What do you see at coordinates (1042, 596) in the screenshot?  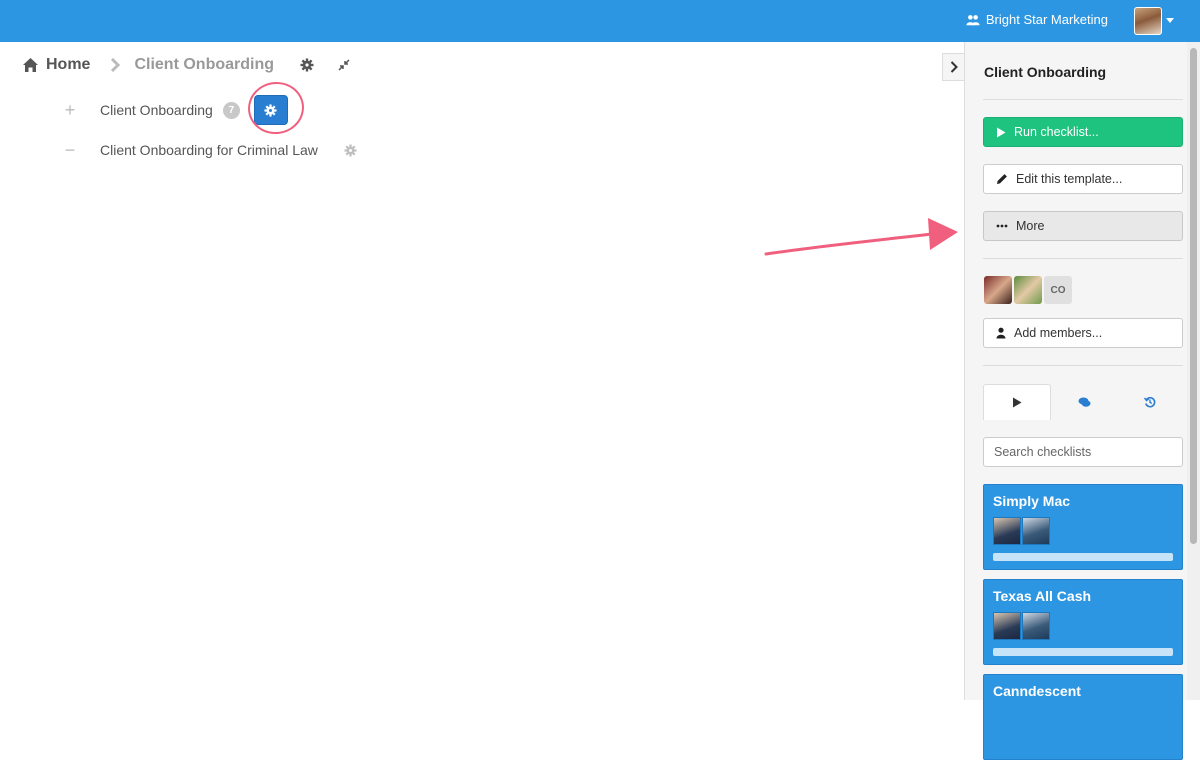 I see `checklist-name: Texas All Cash` at bounding box center [1042, 596].